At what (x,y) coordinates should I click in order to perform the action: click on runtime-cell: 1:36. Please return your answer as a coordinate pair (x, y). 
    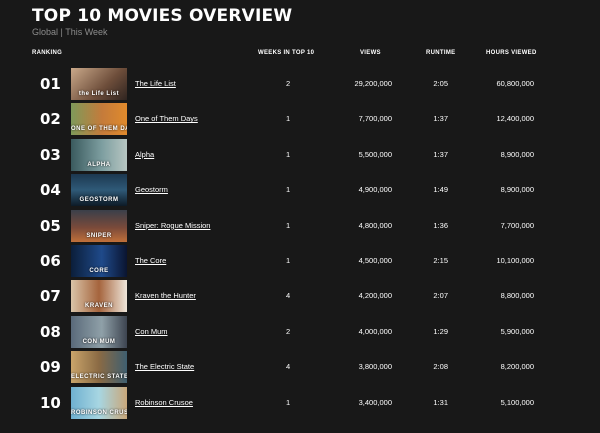
    Looking at the image, I should click on (440, 225).